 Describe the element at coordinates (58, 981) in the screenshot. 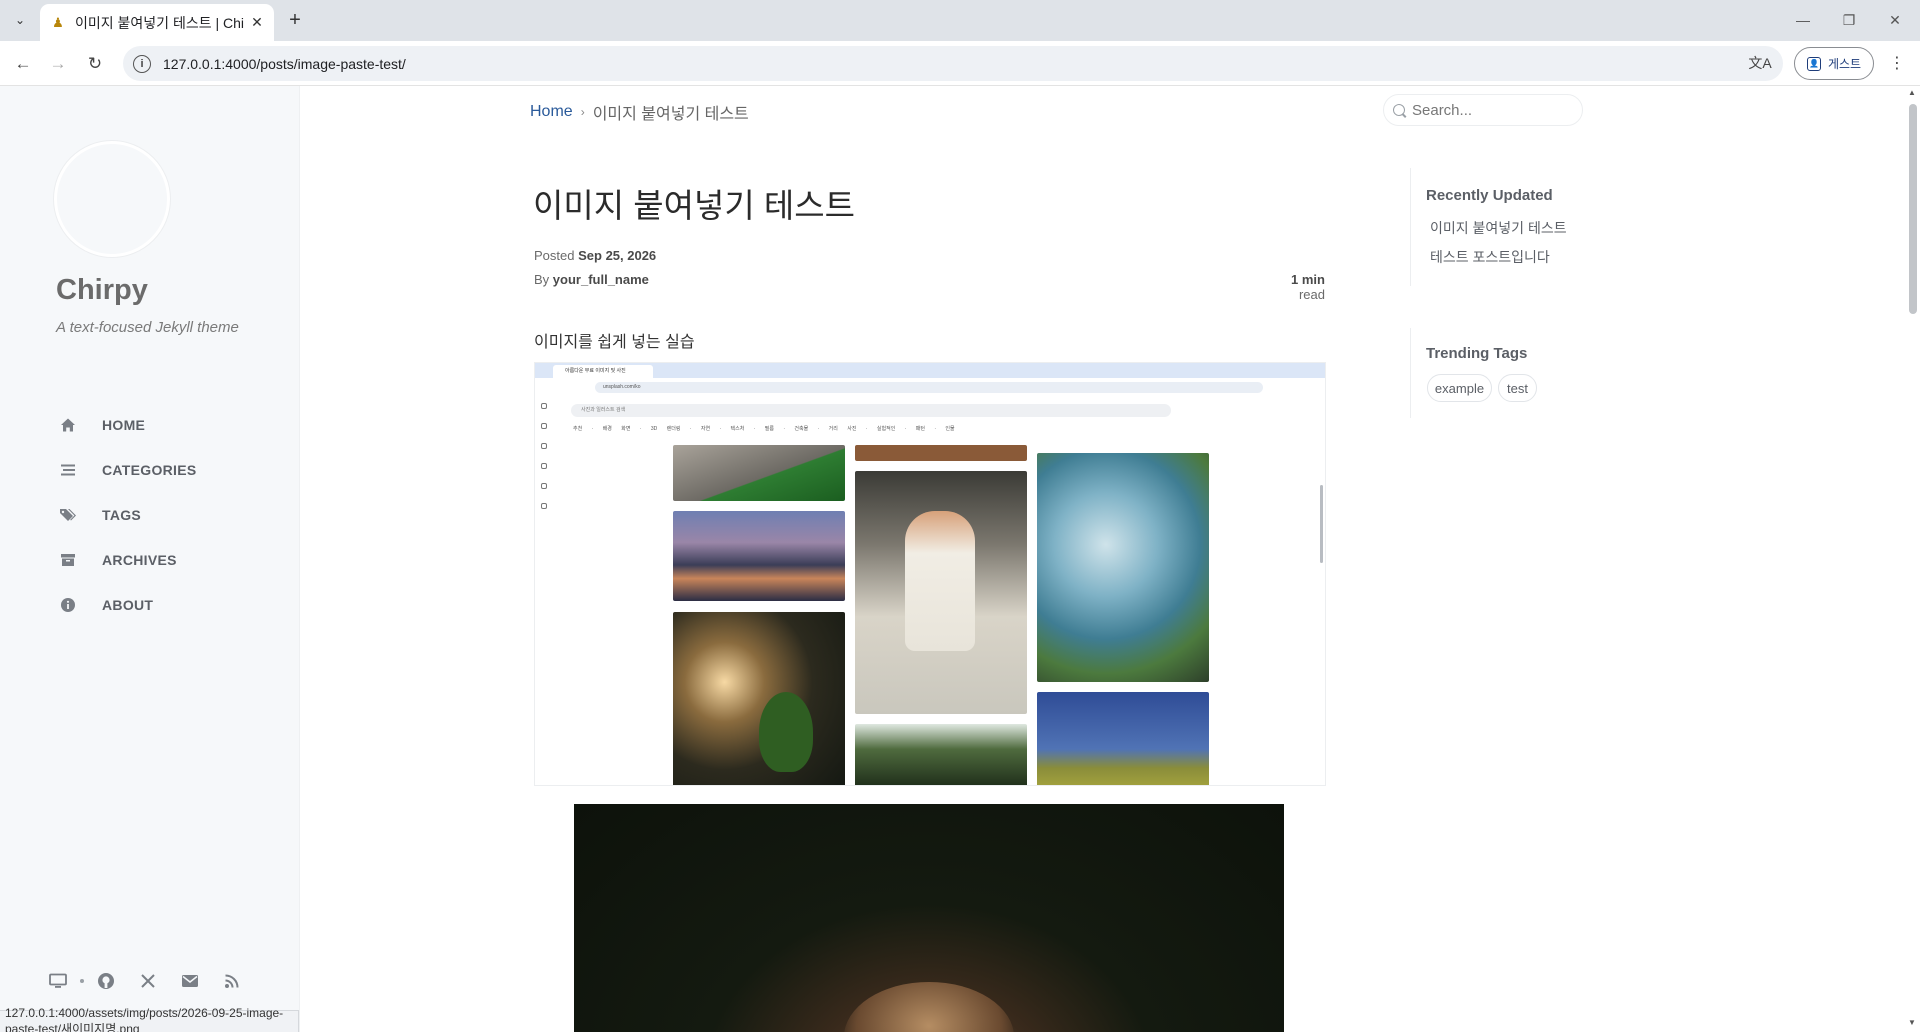

I see `theme-toggle-icon` at that location.